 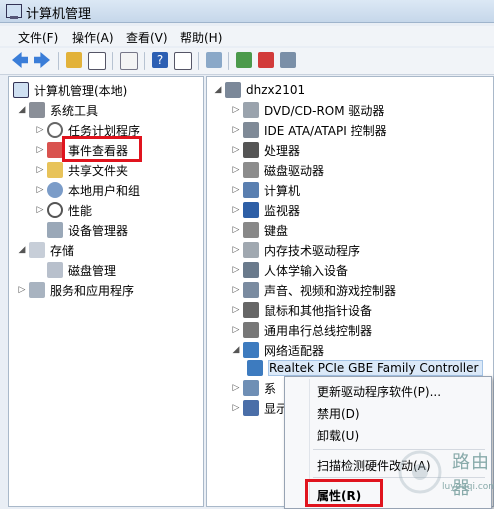 What do you see at coordinates (81, 170) in the screenshot?
I see `tree-item-shared-folders: ▷ 共享文件夹` at bounding box center [81, 170].